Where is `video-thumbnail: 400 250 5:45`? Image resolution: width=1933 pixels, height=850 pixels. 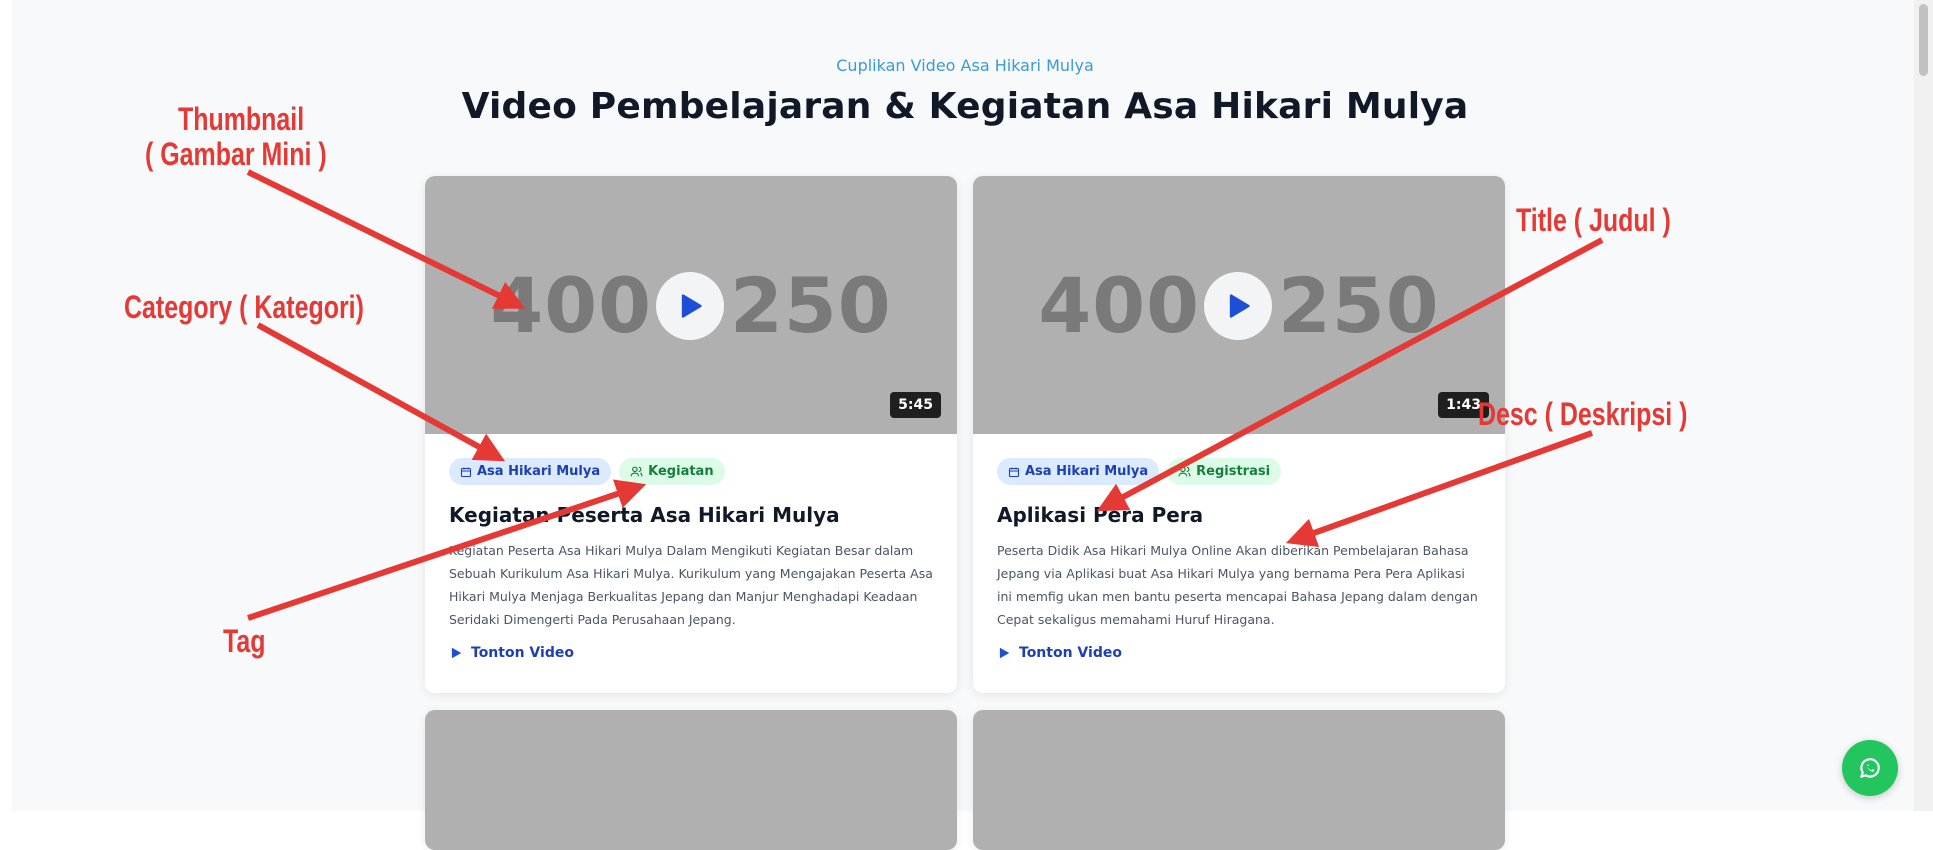
video-thumbnail: 400 250 5:45 is located at coordinates (691, 305).